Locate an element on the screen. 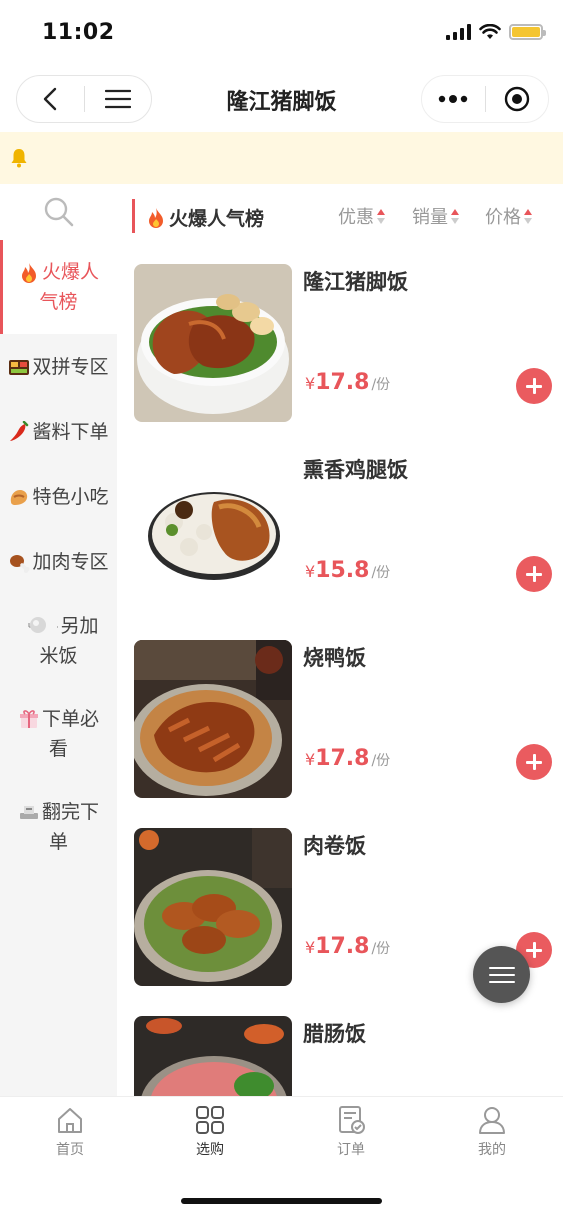 This screenshot has width=563, height=1218. sort-sales: 销量 is located at coordinates (435, 216).